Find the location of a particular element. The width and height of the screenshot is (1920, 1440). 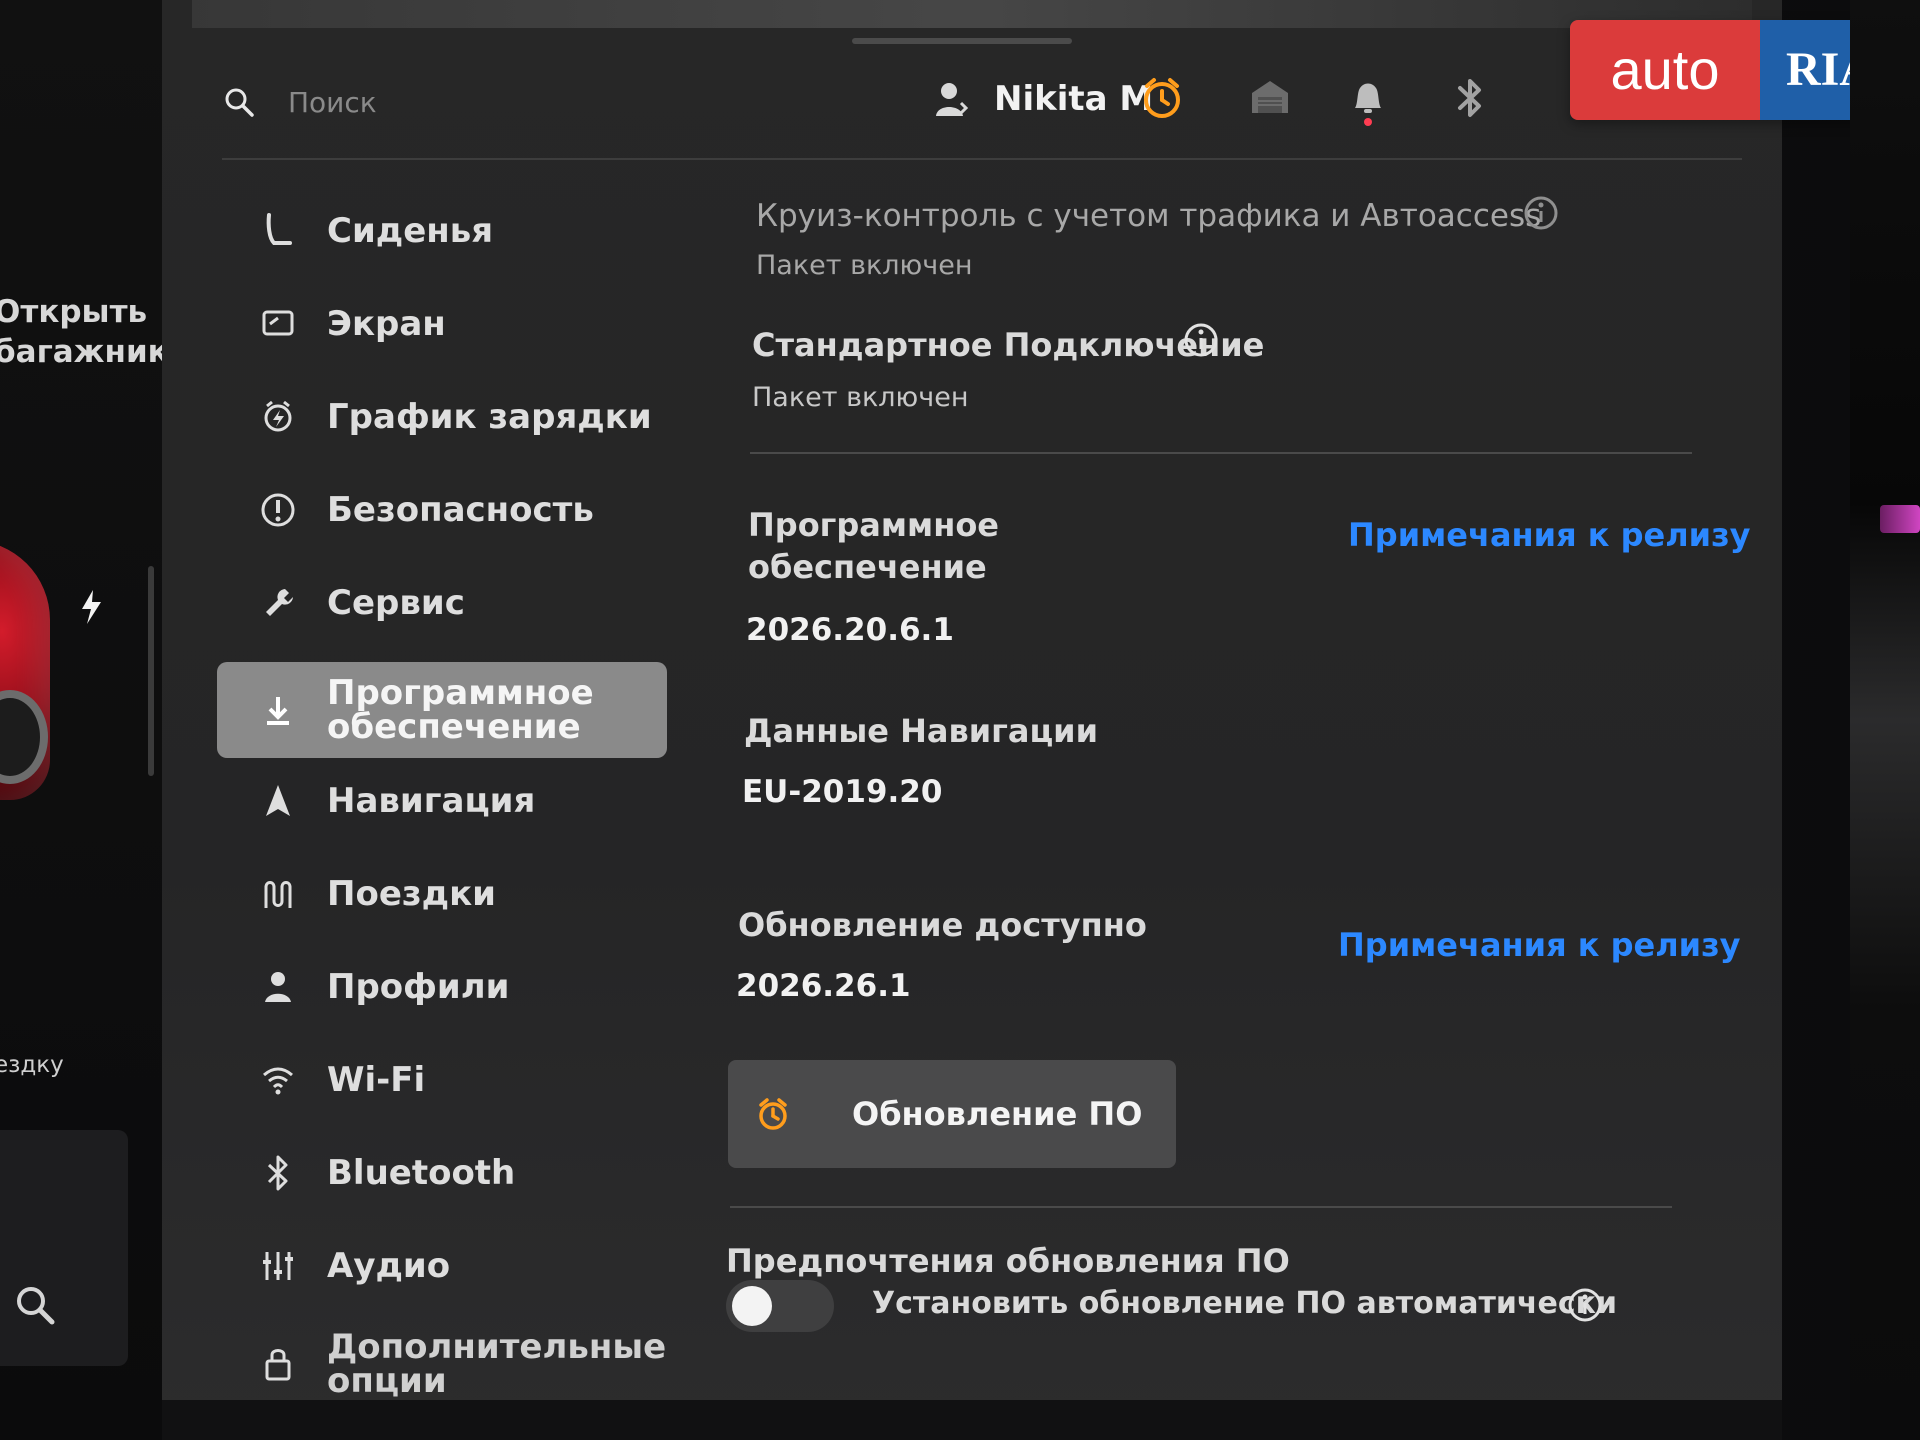

software-update-label: Обновление ПО is located at coordinates (997, 1114).